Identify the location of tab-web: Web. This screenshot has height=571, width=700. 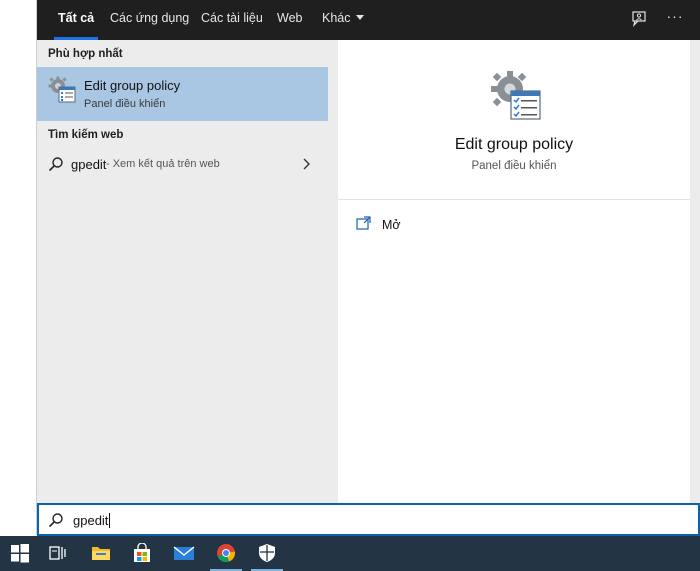
(289, 20).